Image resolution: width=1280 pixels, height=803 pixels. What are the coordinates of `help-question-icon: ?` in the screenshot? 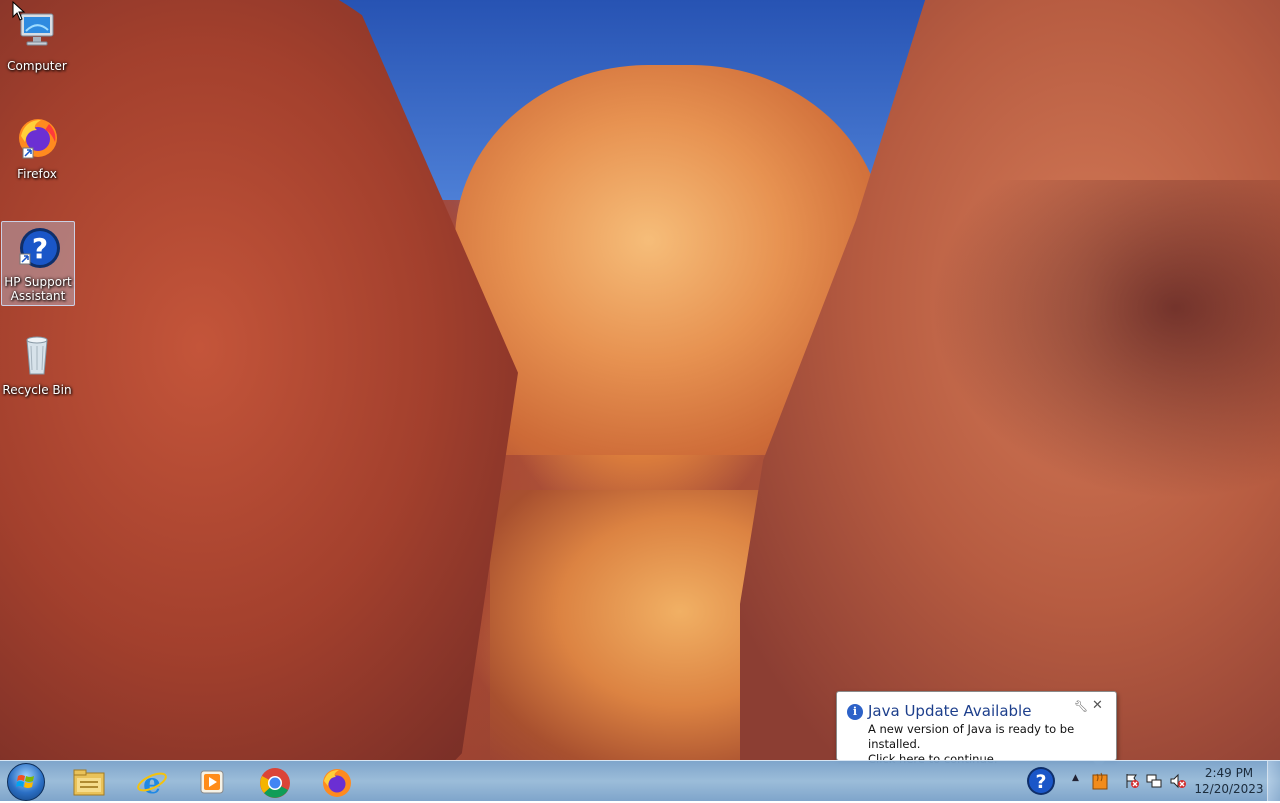 It's located at (39, 248).